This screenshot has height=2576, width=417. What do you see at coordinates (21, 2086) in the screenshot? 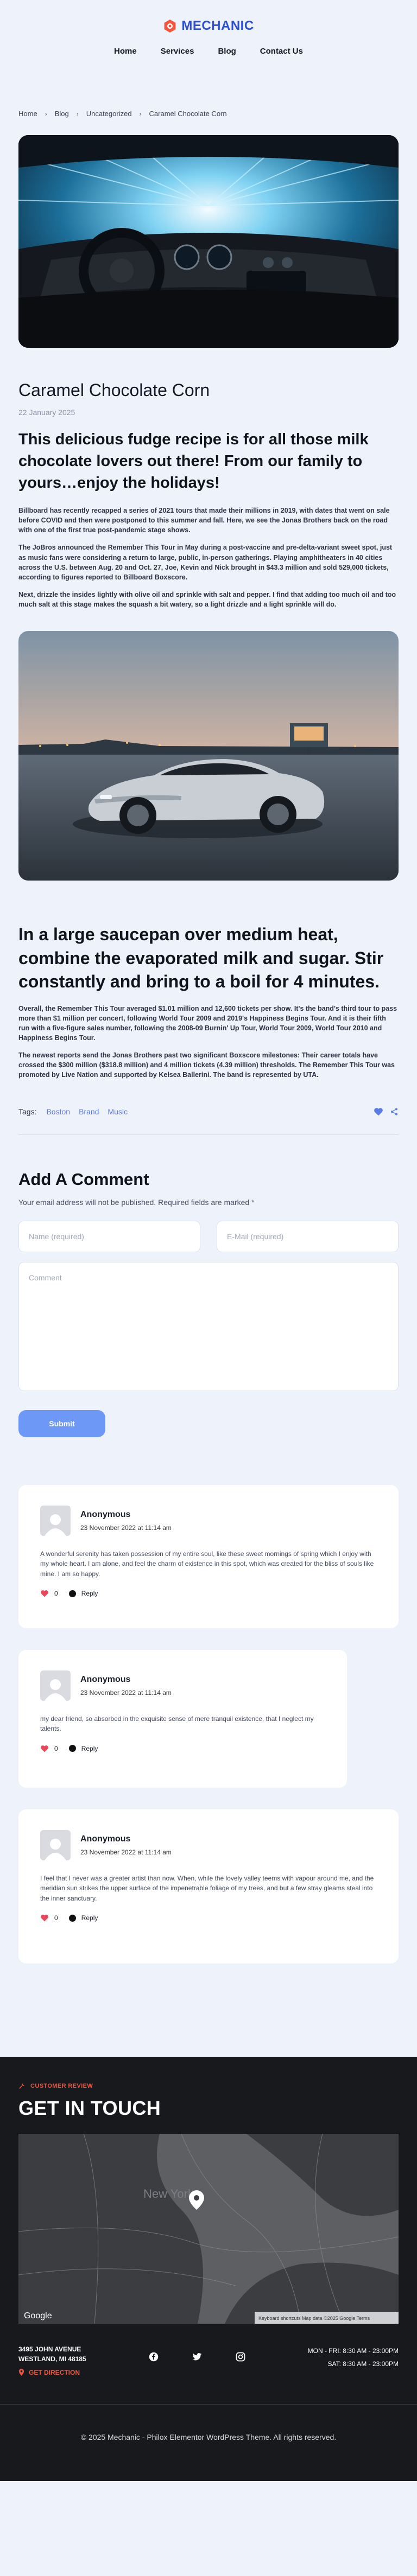
I see `wrench-icon` at bounding box center [21, 2086].